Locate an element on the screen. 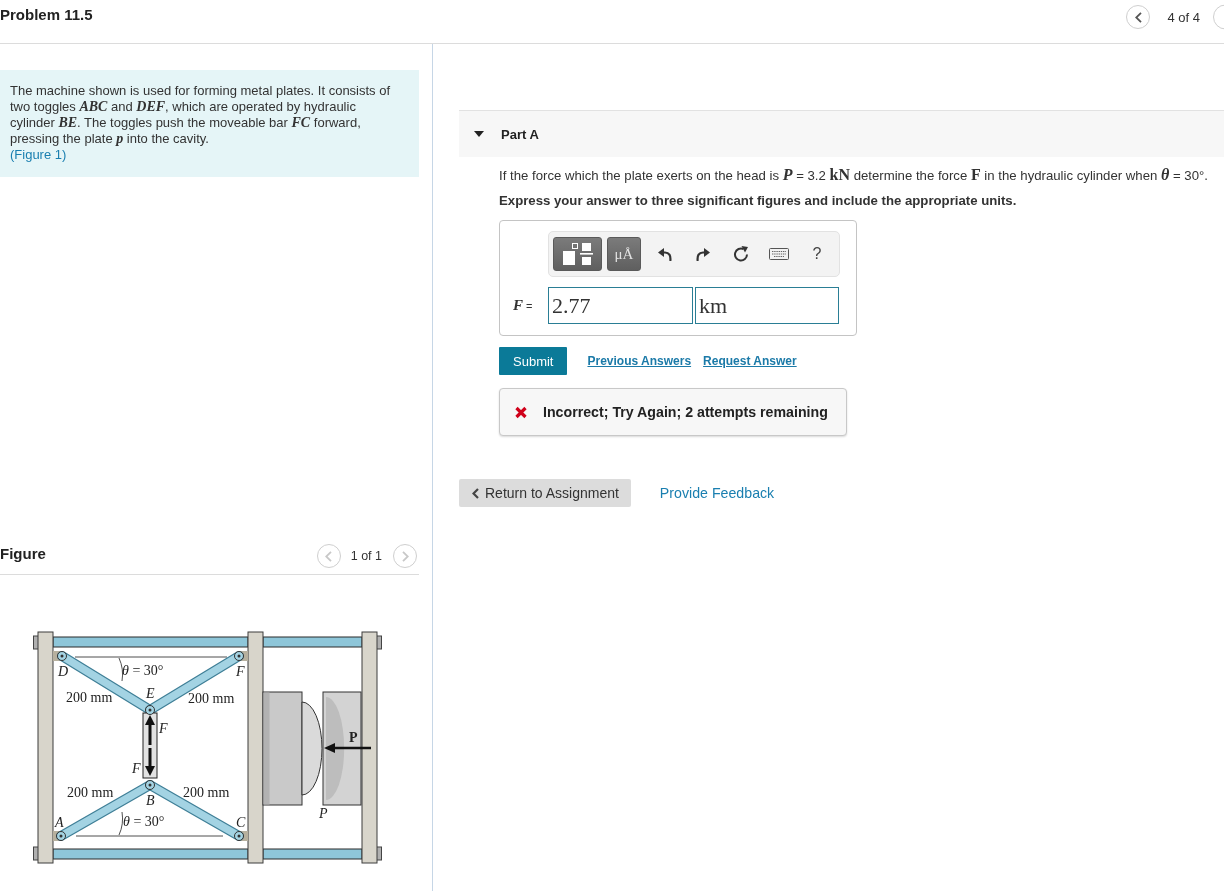 This screenshot has height=891, width=1224. fraction-template-icon is located at coordinates (577, 254).